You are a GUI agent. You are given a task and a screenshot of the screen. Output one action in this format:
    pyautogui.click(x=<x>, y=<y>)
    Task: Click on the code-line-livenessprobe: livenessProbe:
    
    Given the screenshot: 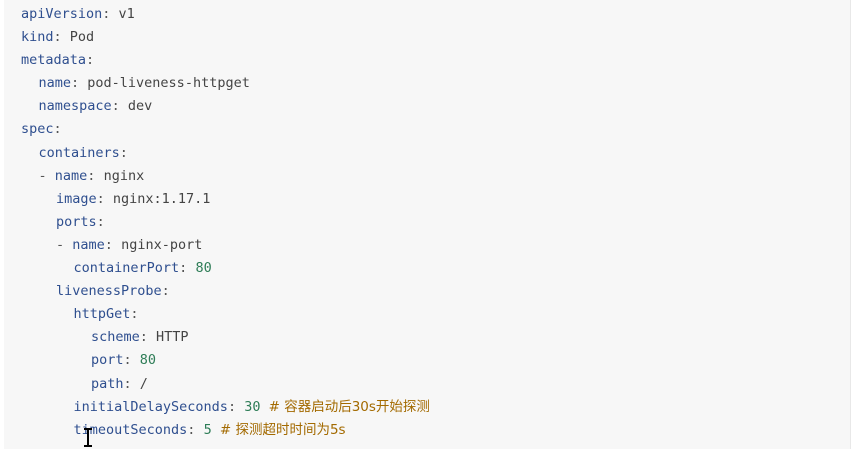 What is the action you would take?
    pyautogui.click(x=113, y=291)
    